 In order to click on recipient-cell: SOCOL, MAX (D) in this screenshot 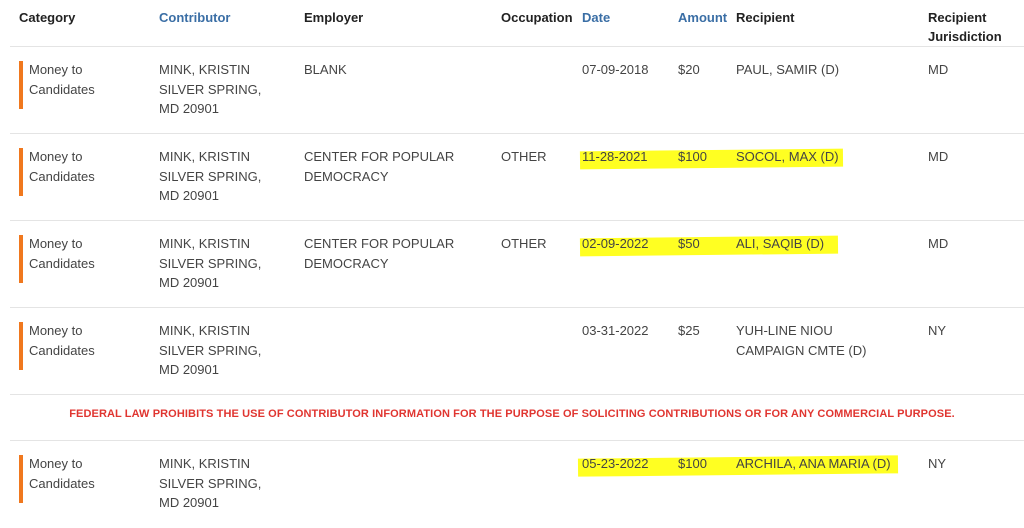, I will do `click(787, 157)`.